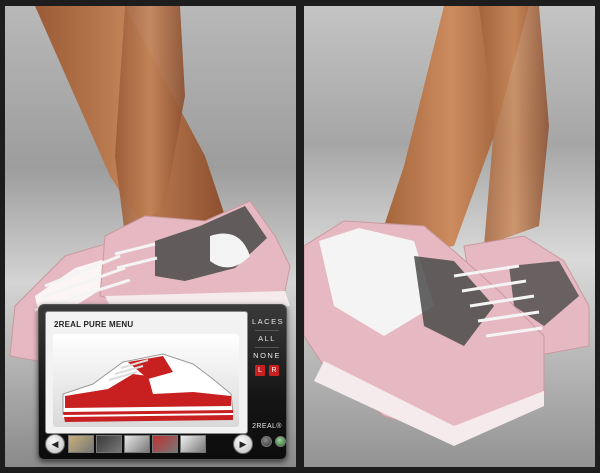 The image size is (600, 473). I want to click on arrow-right-icon: ▶, so click(243, 444).